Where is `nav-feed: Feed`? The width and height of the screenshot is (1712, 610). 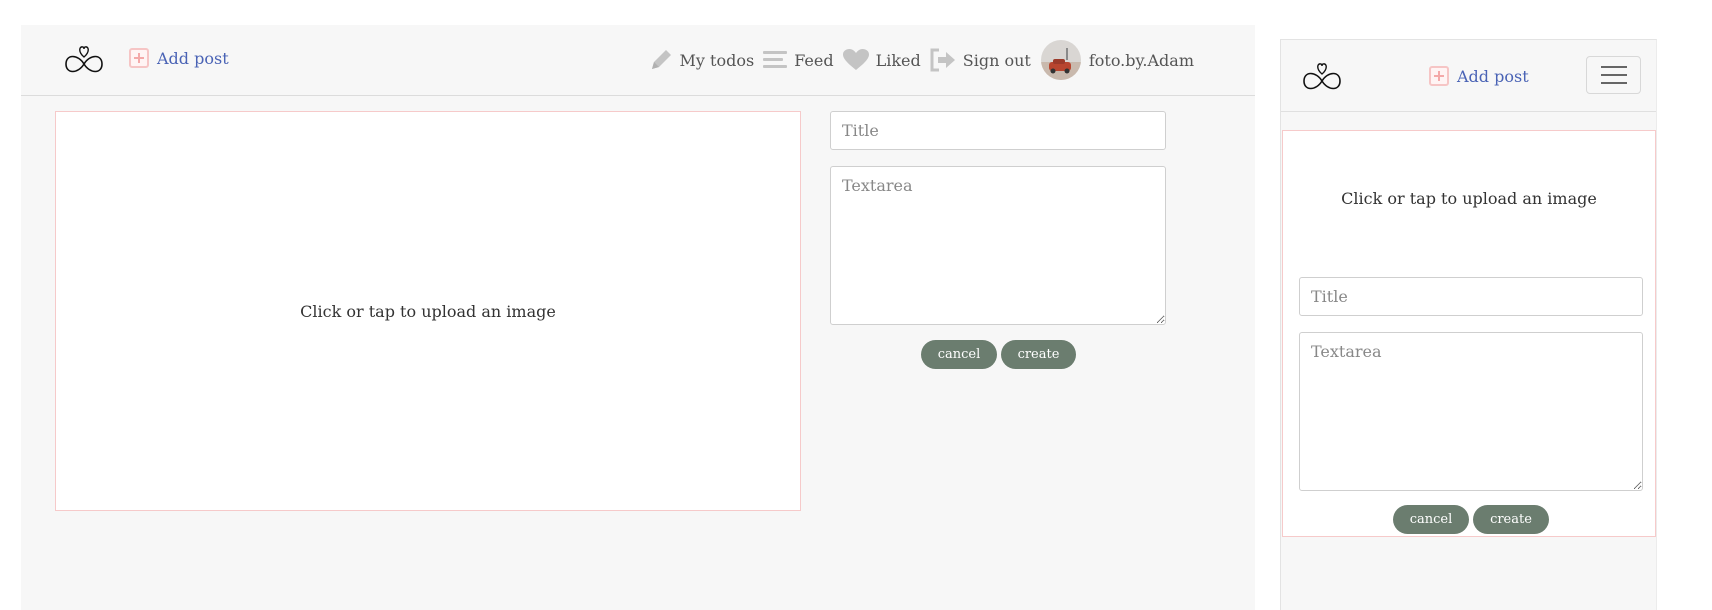 nav-feed: Feed is located at coordinates (798, 60).